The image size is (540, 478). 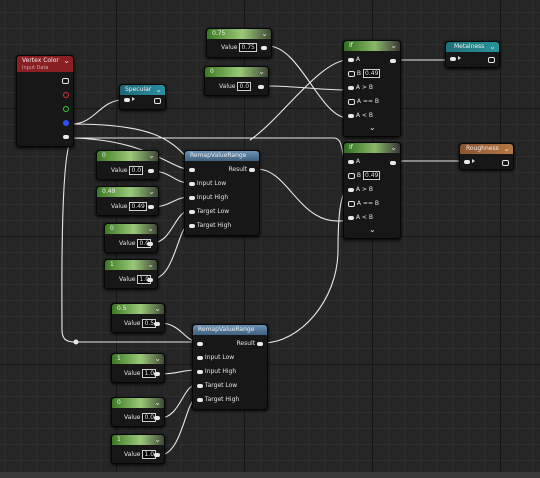 I want to click on output-pin-red, so click(x=66, y=95).